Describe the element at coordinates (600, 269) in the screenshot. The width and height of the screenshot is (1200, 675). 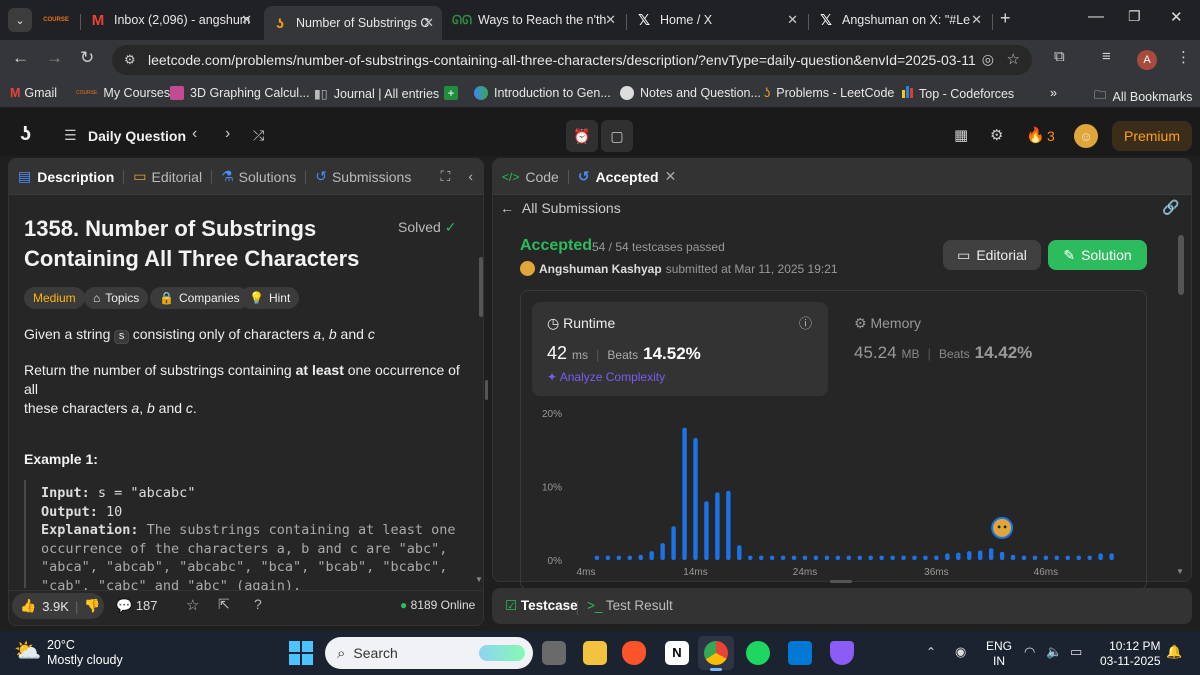
I see `submitter-name: Angshuman Kashyap` at that location.